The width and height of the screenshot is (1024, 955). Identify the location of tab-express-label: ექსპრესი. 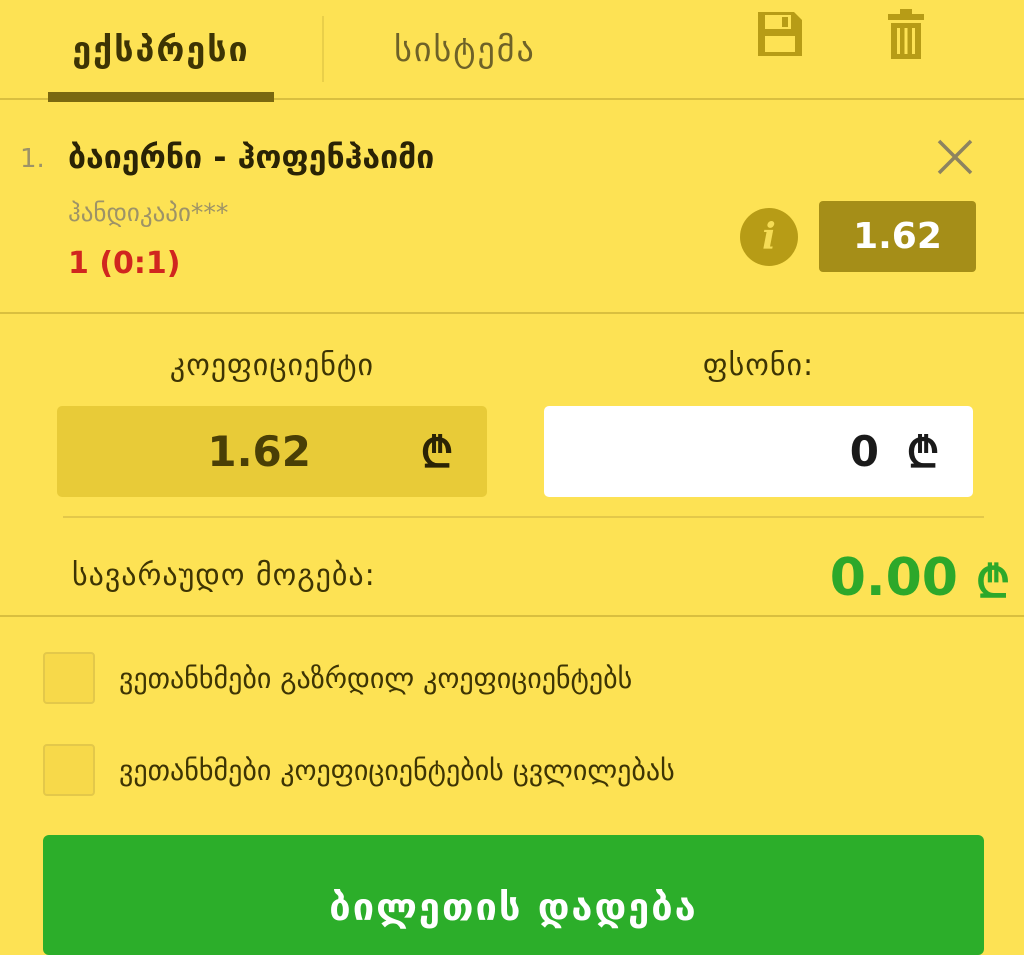
(161, 50).